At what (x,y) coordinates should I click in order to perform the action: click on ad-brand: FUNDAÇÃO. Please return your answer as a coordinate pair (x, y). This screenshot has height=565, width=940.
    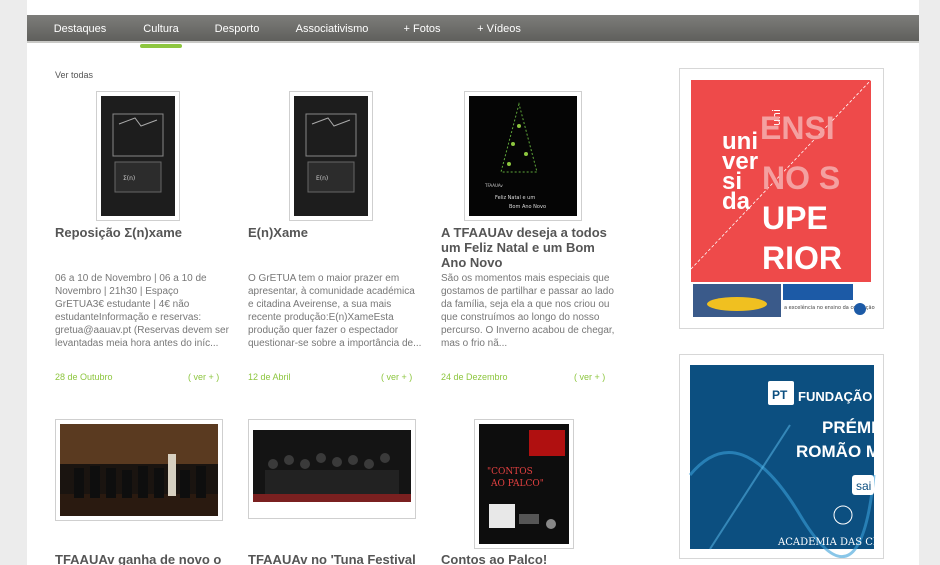
    Looking at the image, I should click on (835, 396).